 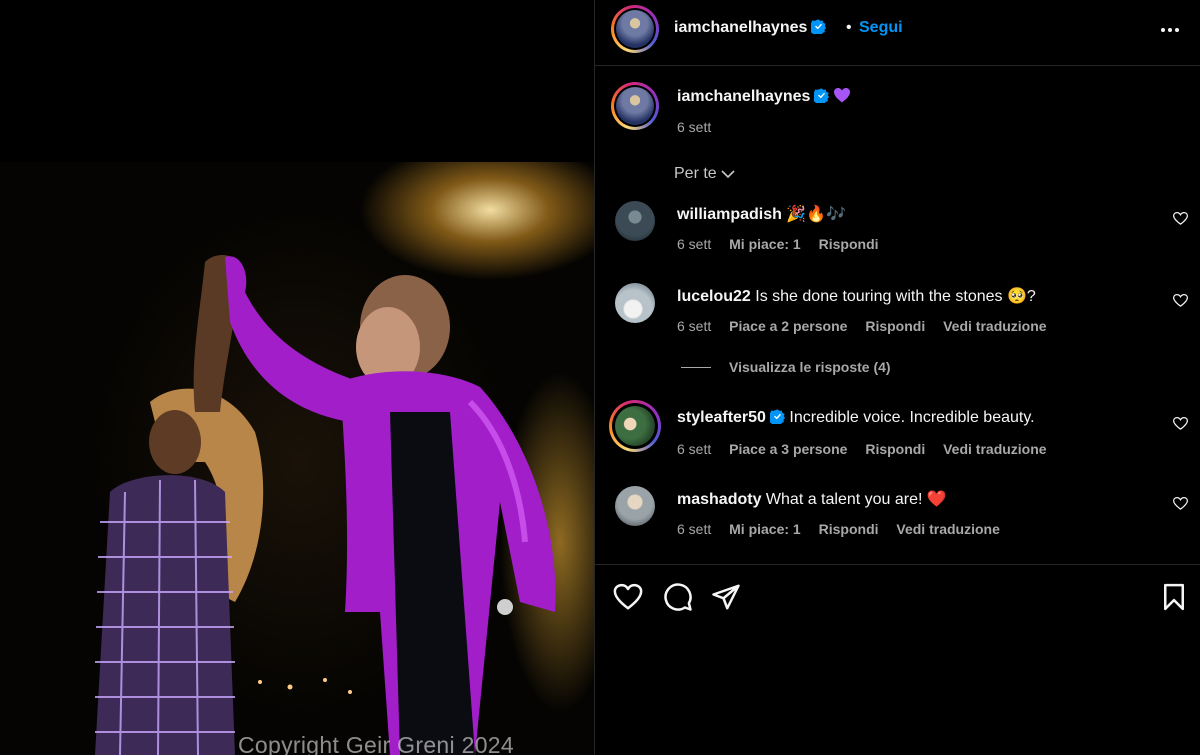 What do you see at coordinates (729, 214) in the screenshot?
I see `commenter-username: williampadish` at bounding box center [729, 214].